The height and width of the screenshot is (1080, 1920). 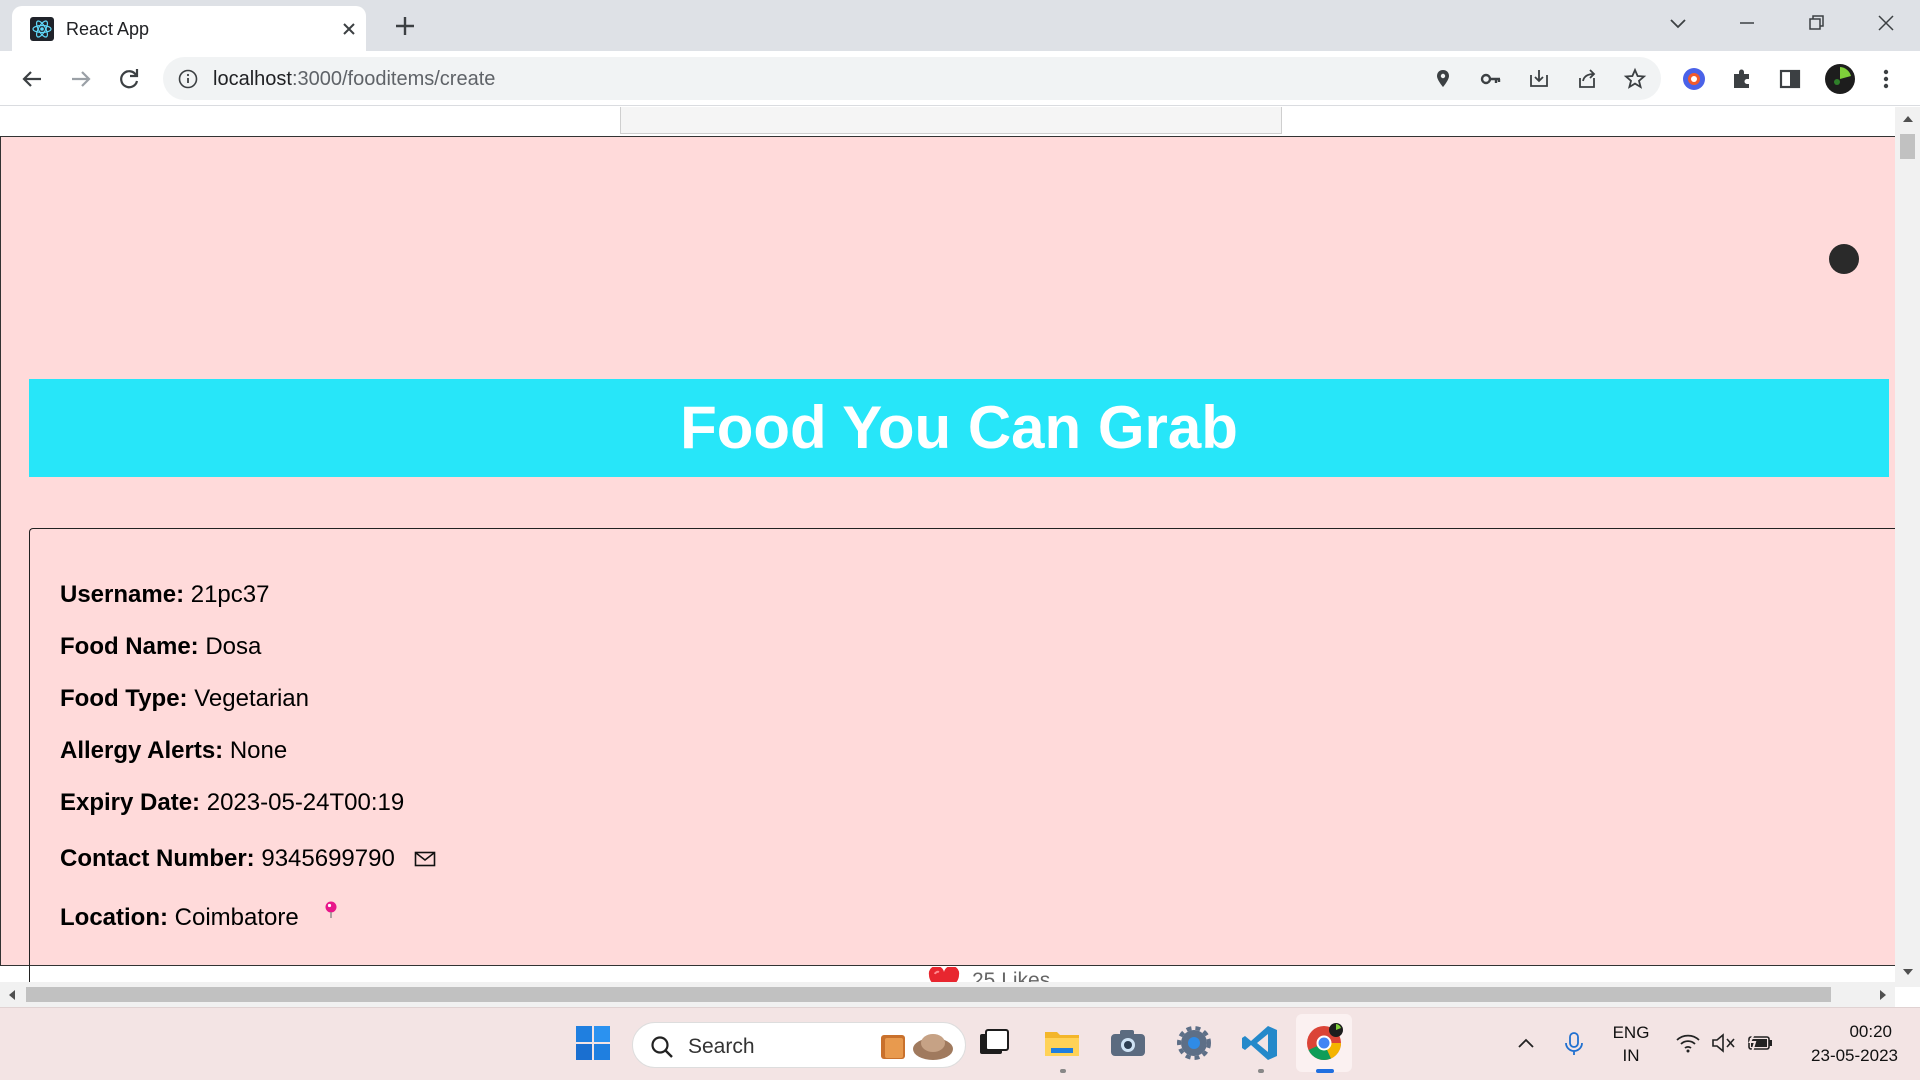 What do you see at coordinates (1742, 79) in the screenshot?
I see `extensions-puzzle-icon` at bounding box center [1742, 79].